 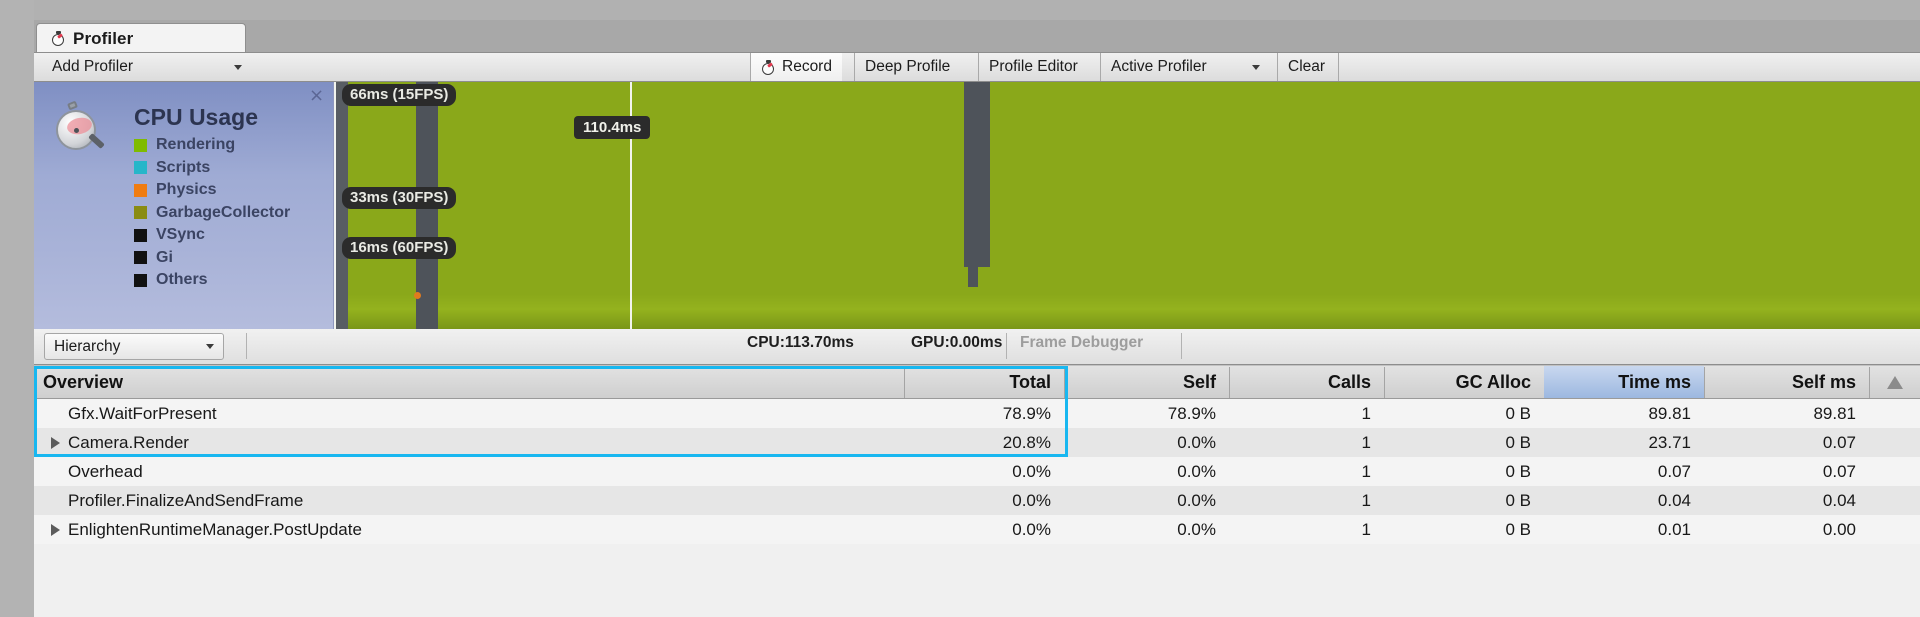 I want to click on add-profiler-label: Add Profiler, so click(x=92, y=66).